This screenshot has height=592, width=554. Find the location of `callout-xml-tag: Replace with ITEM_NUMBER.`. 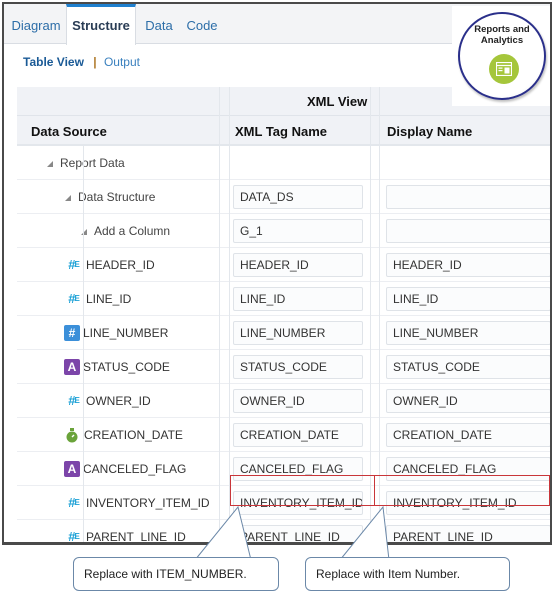

callout-xml-tag: Replace with ITEM_NUMBER. is located at coordinates (176, 574).